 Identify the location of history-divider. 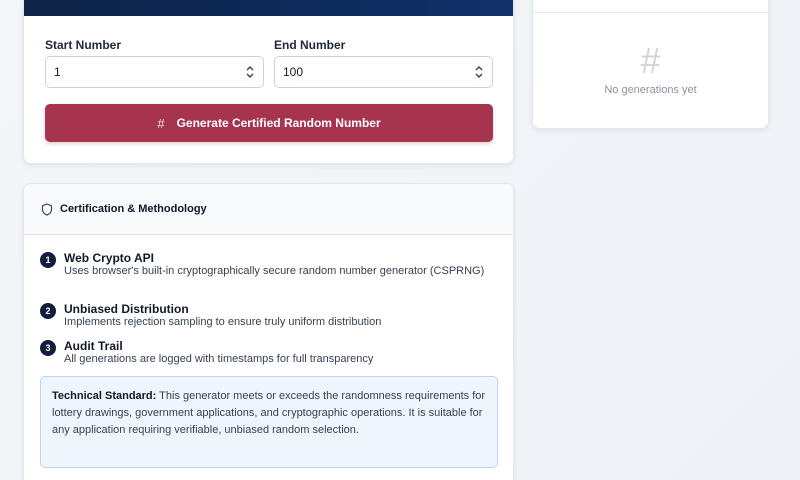
(650, 12).